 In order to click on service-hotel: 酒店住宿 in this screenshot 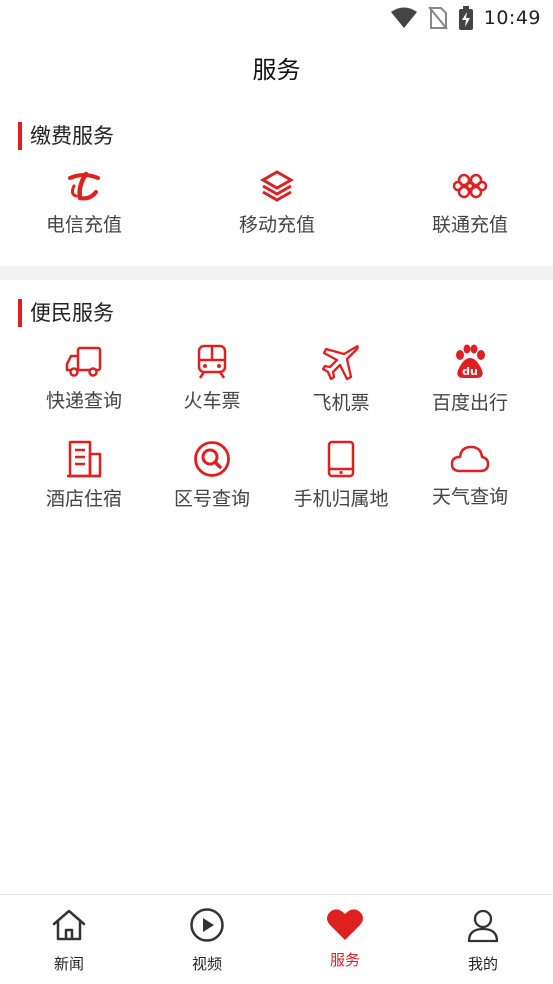, I will do `click(84, 476)`.